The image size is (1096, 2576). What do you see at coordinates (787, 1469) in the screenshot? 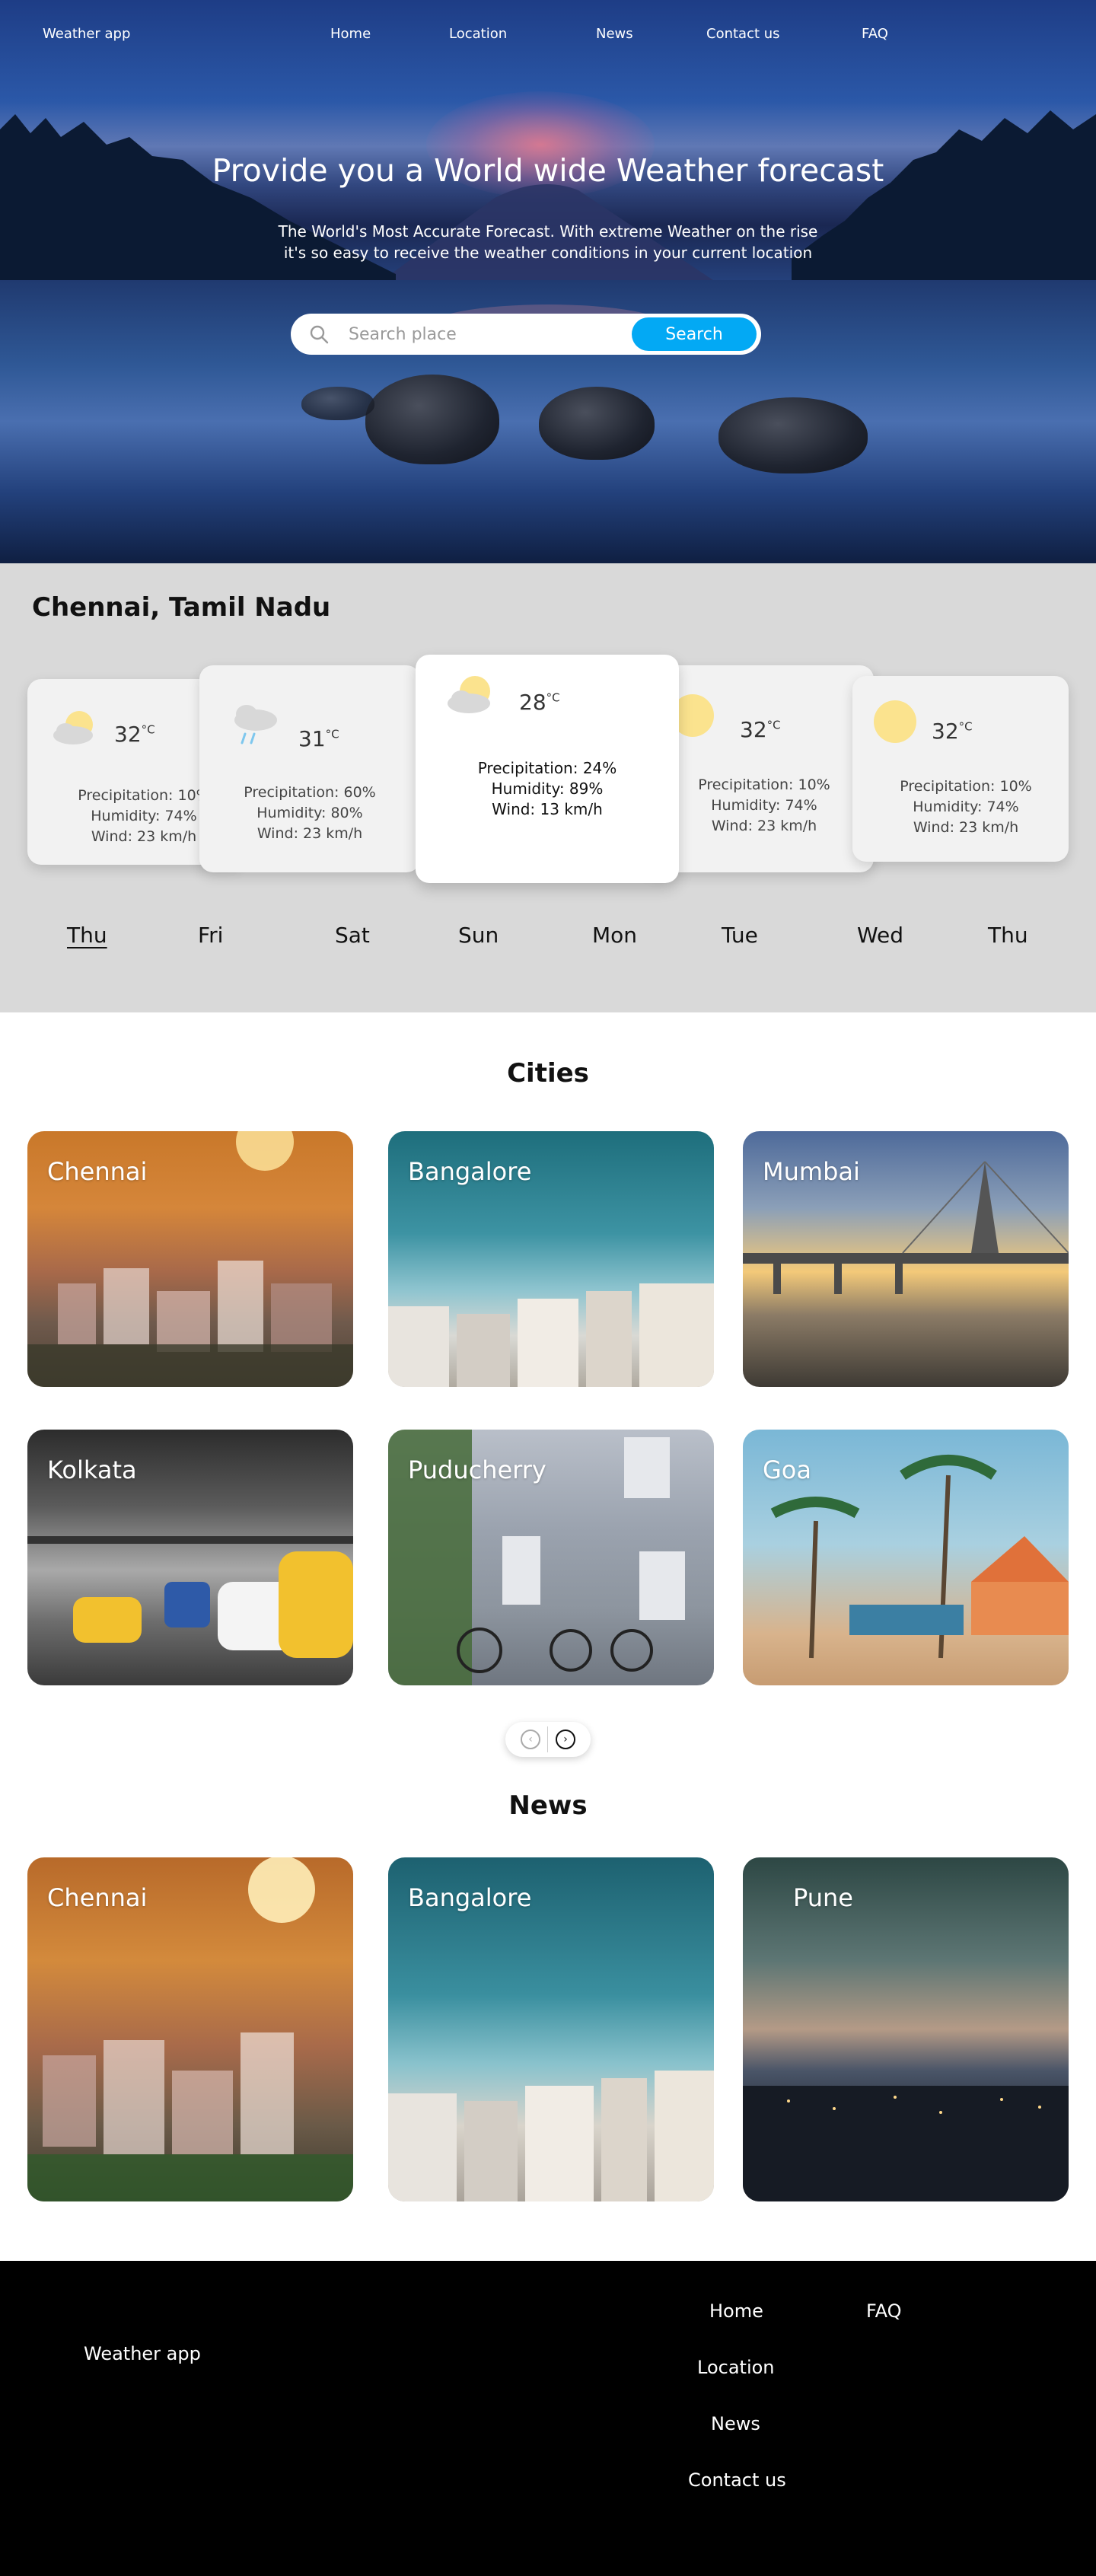
I see `city-name: Goa` at bounding box center [787, 1469].